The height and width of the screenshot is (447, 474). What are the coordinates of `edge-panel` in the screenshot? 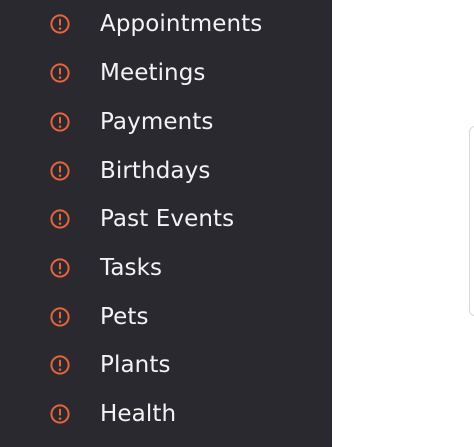 It's located at (471, 221).